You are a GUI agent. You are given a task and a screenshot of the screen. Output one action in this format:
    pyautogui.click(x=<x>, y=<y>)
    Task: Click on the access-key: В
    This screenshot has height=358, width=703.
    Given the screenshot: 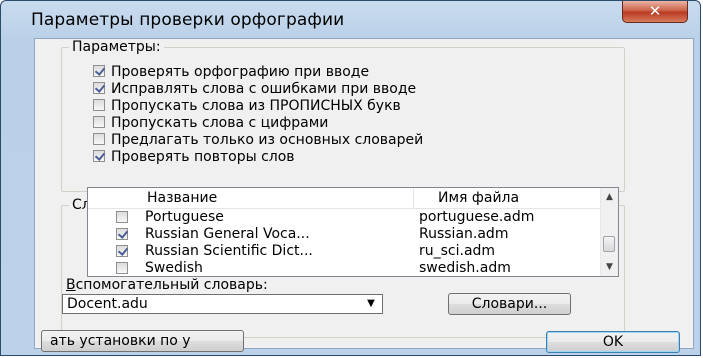 What is the action you would take?
    pyautogui.click(x=71, y=285)
    